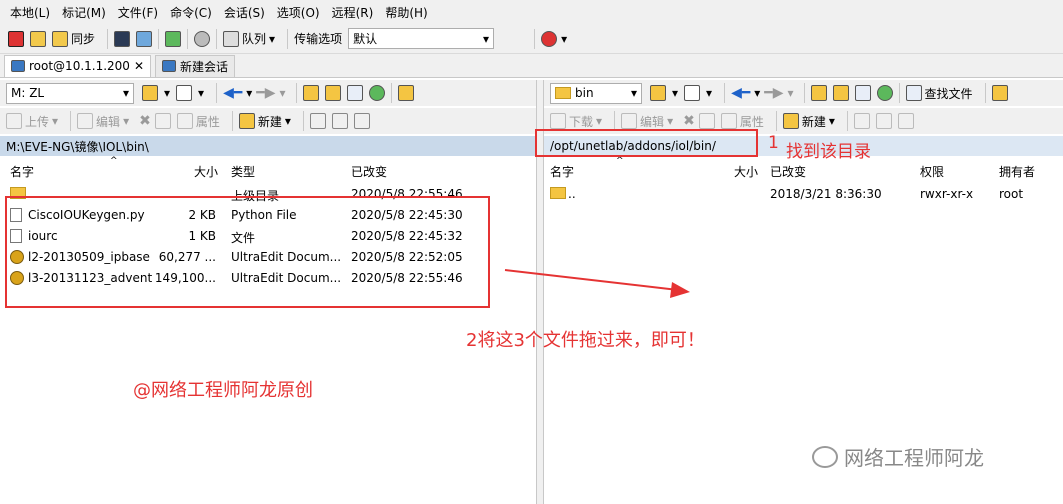 This screenshot has width=1063, height=504. I want to click on wechat-icon, so click(825, 456).